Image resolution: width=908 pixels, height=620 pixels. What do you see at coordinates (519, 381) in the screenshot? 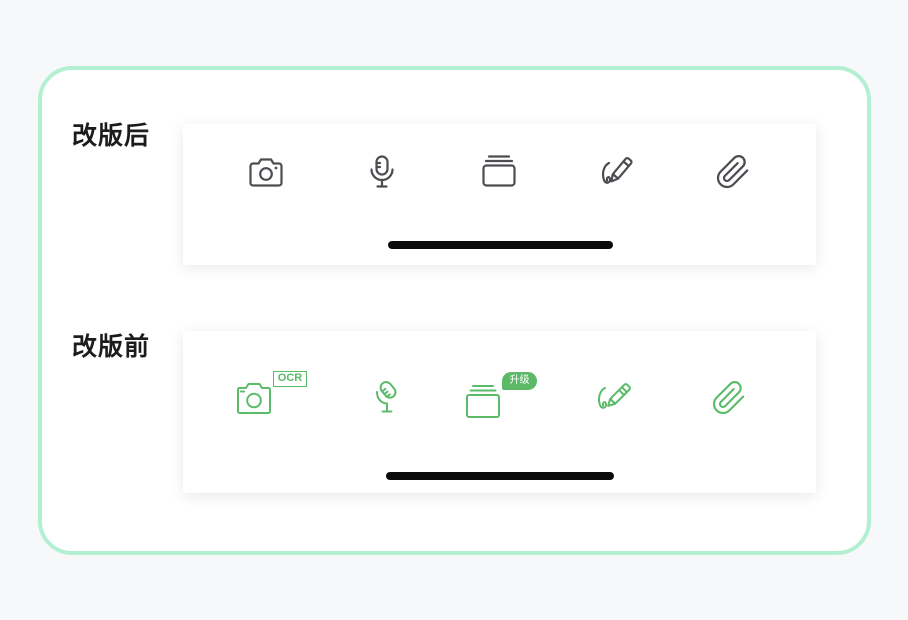
I see `upgrade-badge: 升级` at bounding box center [519, 381].